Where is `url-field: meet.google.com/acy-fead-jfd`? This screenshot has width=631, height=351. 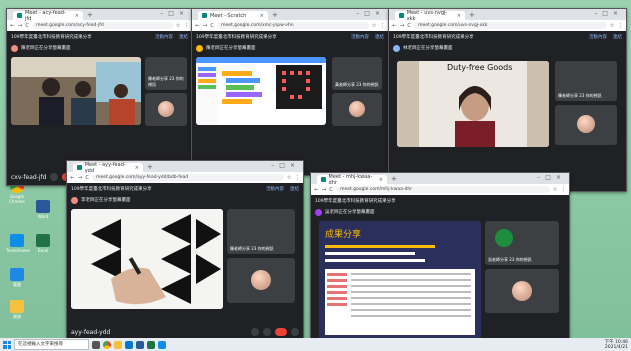
url-field: meet.google.com/acy-fead-jfd is located at coordinates (102, 25).